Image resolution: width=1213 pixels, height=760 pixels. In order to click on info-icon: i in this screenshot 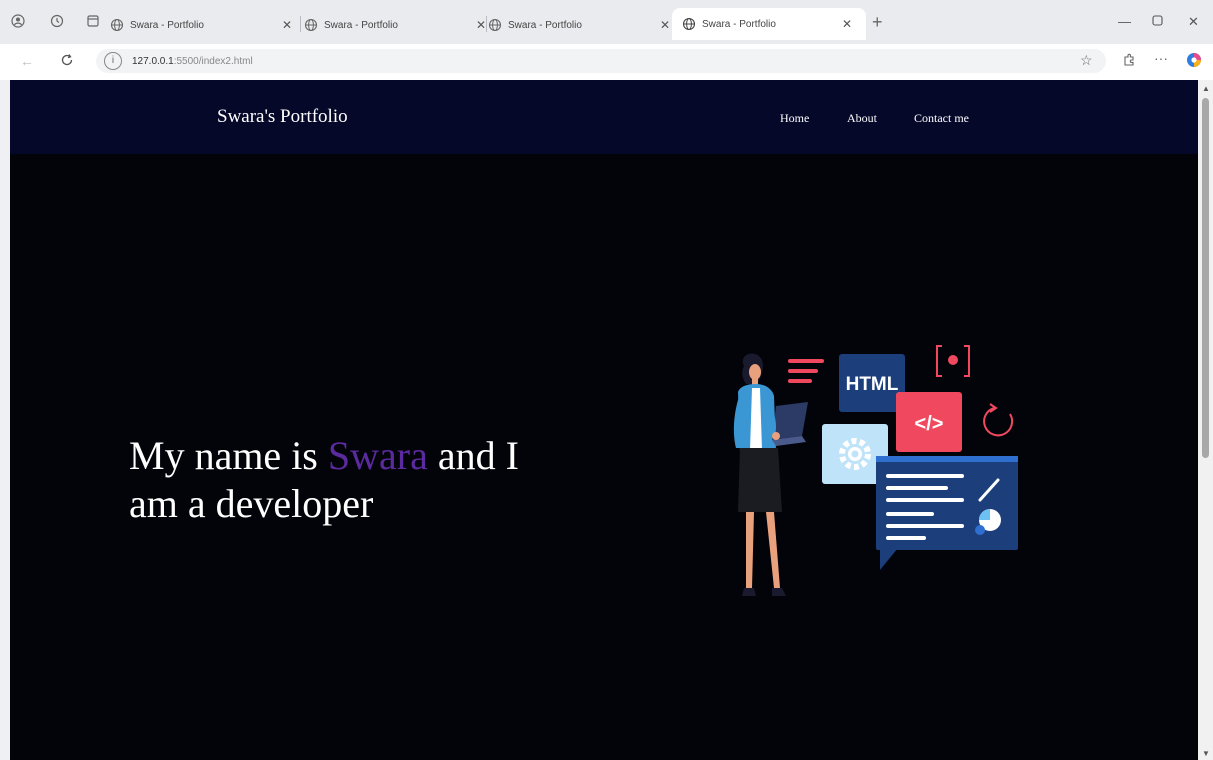, I will do `click(113, 61)`.